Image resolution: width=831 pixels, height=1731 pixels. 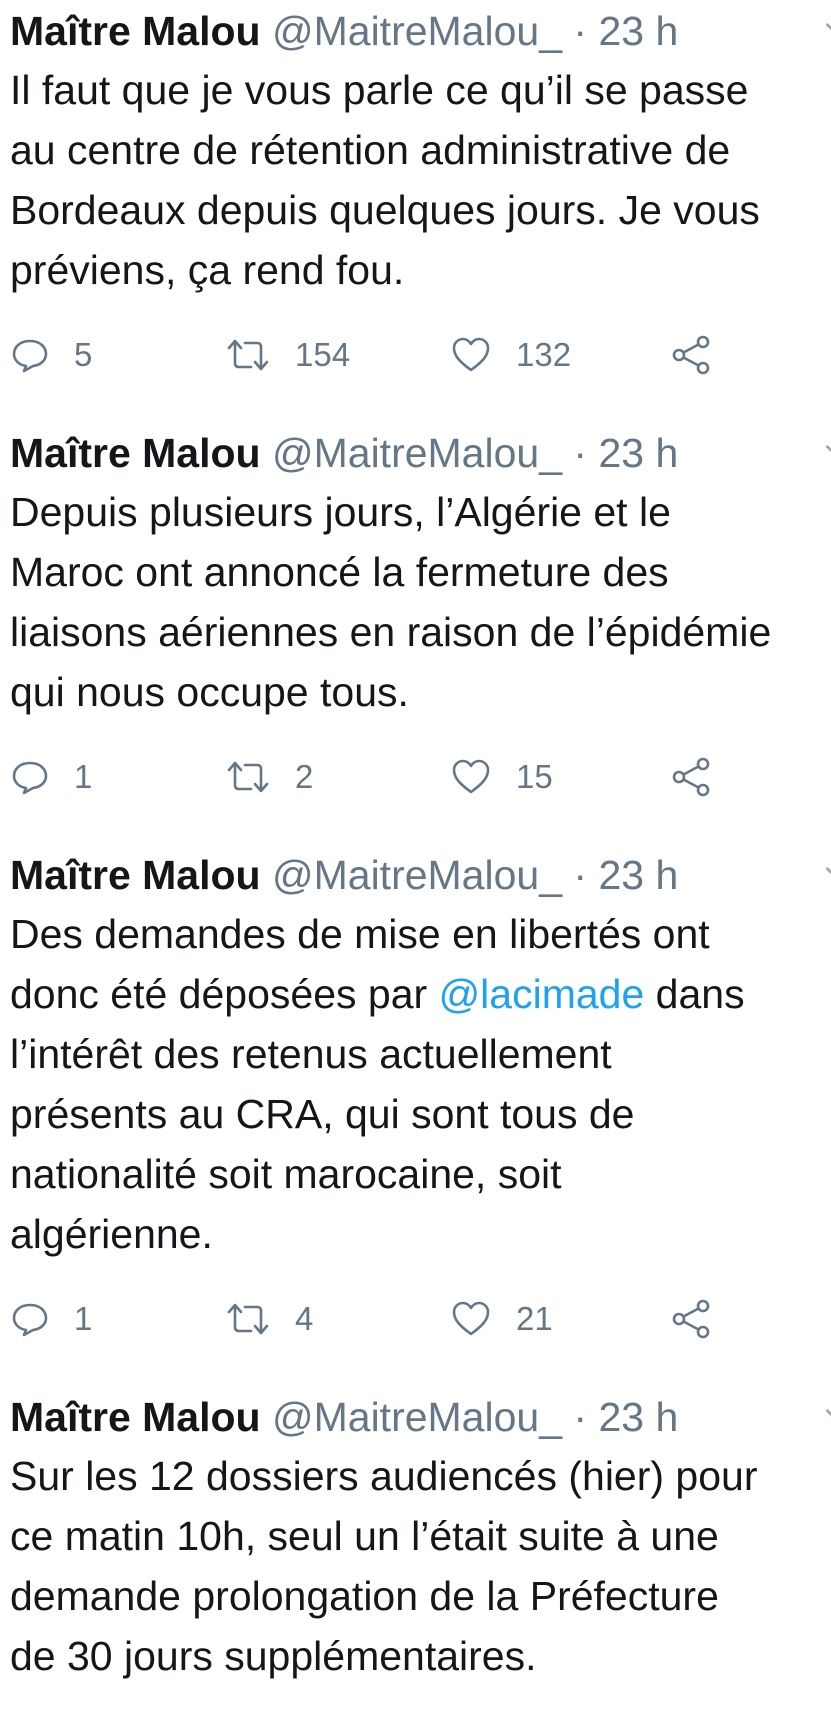 I want to click on retweet-button: 2, so click(x=269, y=777).